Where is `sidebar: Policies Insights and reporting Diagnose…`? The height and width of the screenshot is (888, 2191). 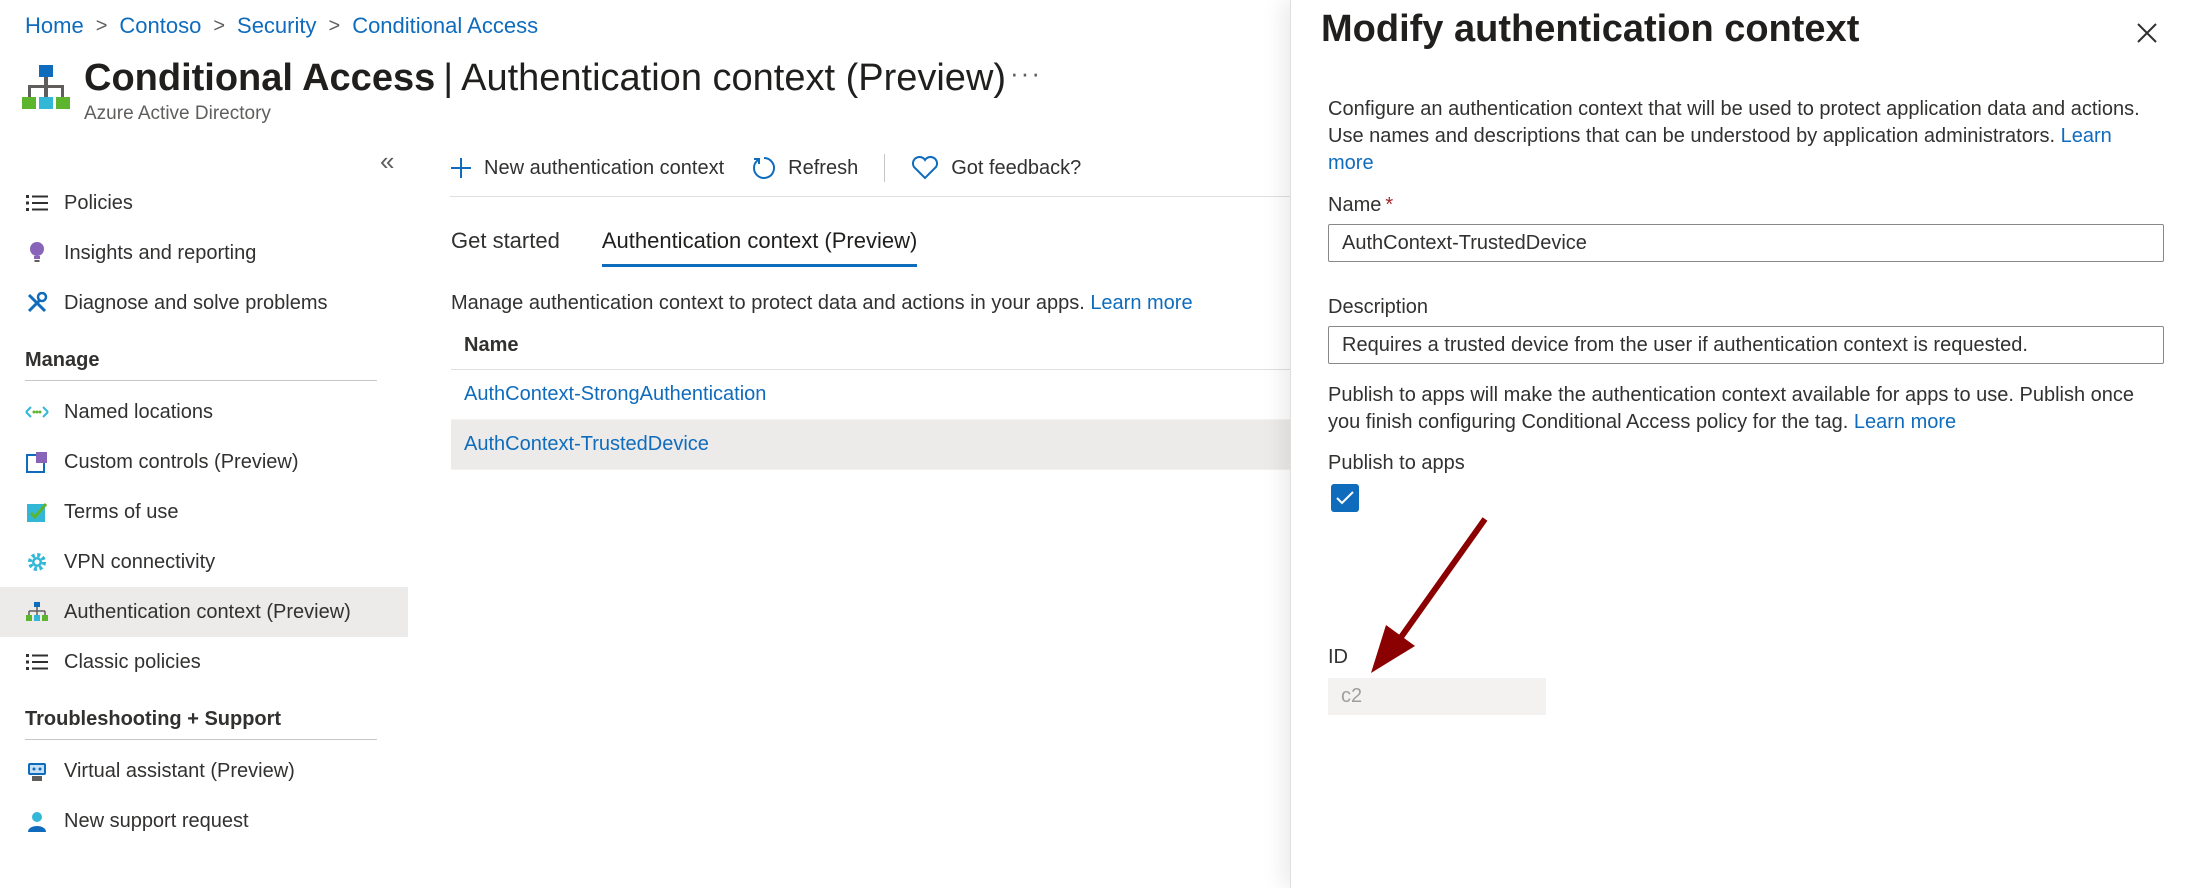 sidebar: Policies Insights and reporting Diagnose… is located at coordinates (204, 512).